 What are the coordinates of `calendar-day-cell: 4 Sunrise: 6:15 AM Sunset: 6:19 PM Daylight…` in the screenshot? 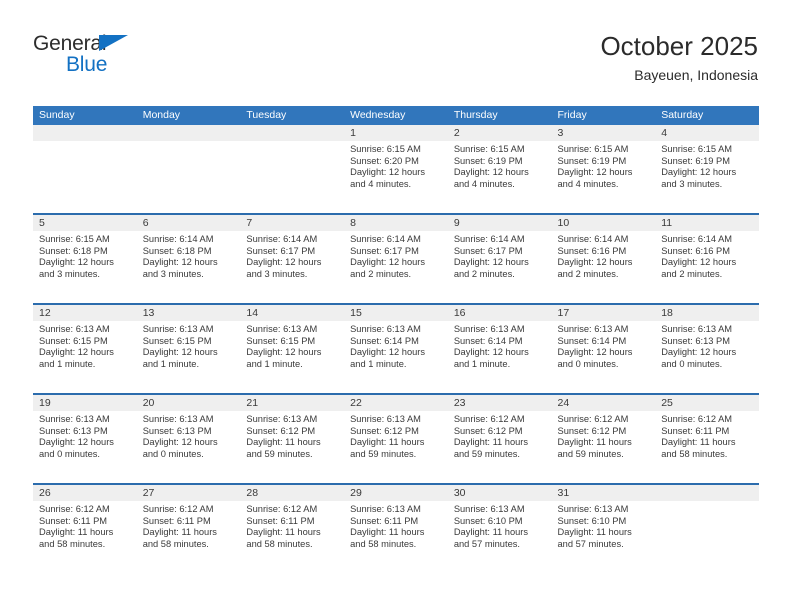 It's located at (707, 169).